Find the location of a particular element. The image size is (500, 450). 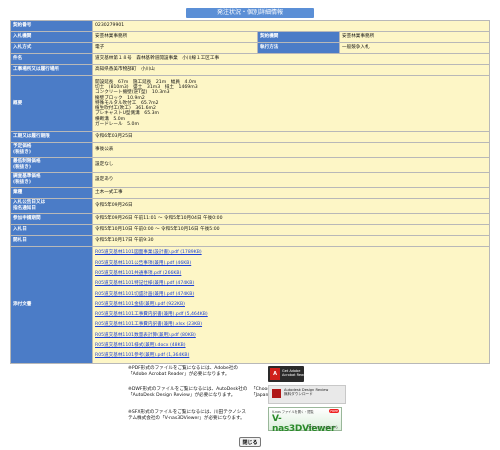

value-min-price: 設定なし is located at coordinates (291, 165).